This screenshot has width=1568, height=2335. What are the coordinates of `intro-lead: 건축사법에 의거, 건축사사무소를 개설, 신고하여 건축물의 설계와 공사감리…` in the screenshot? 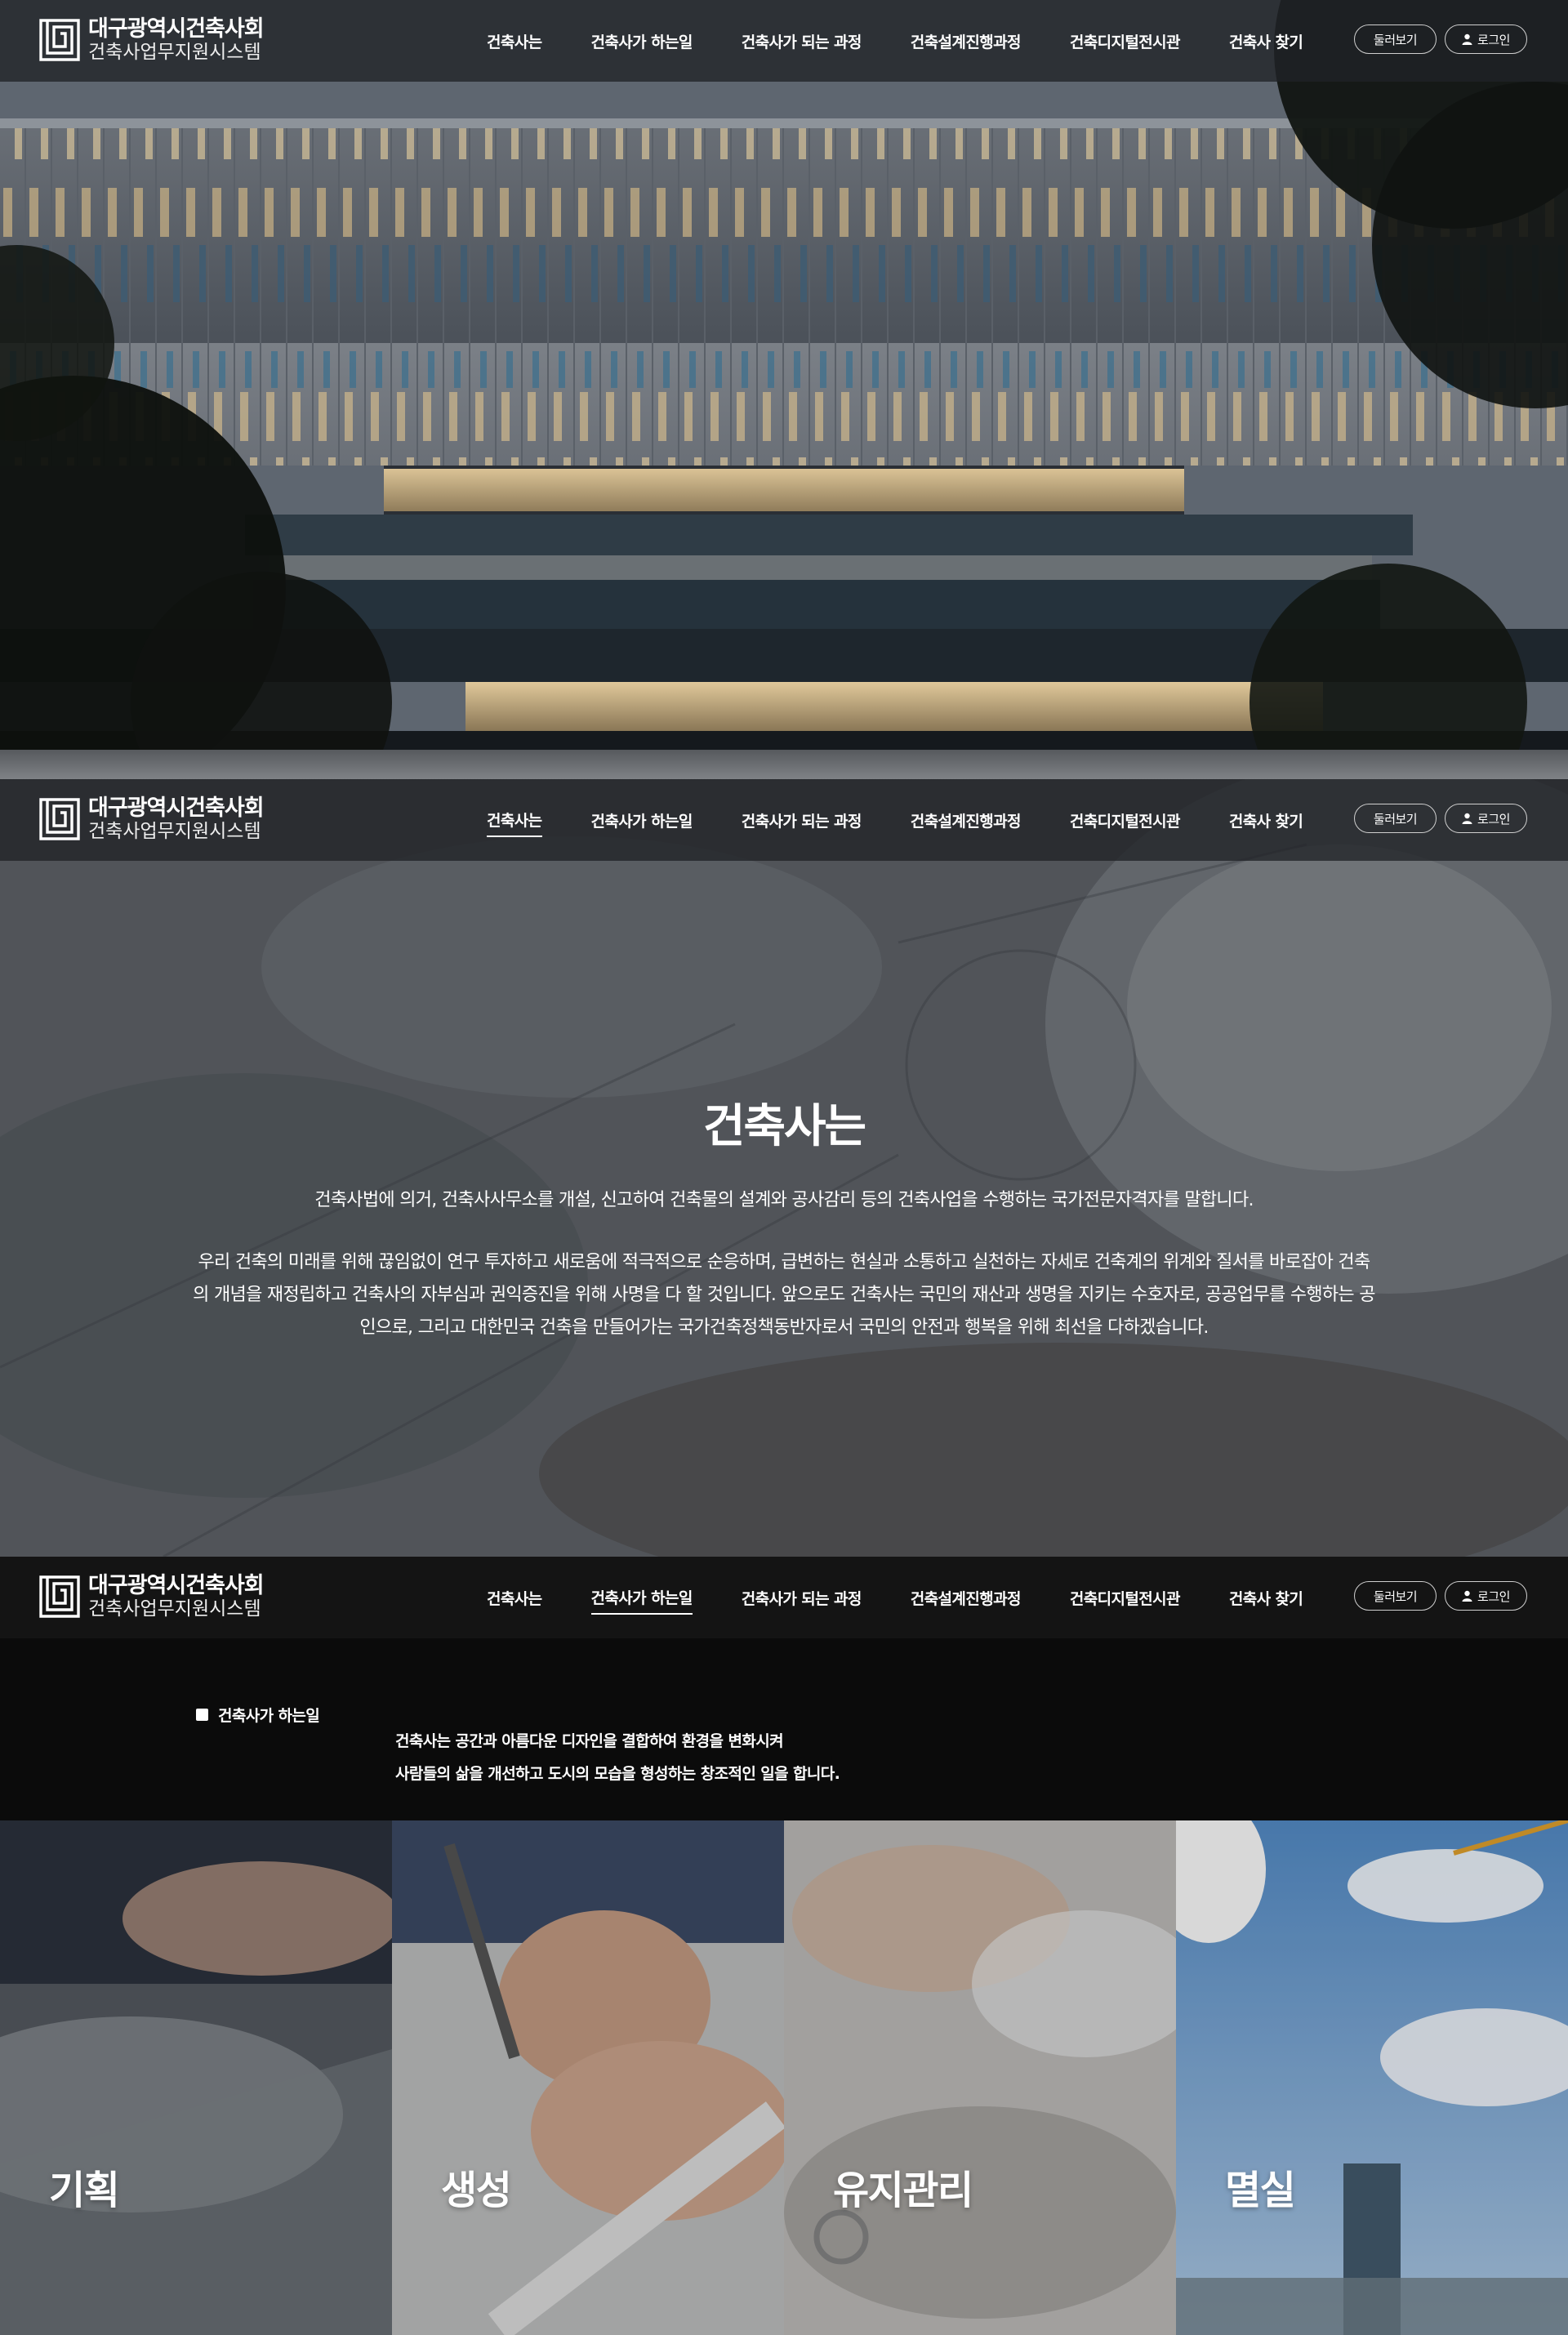 It's located at (784, 1200).